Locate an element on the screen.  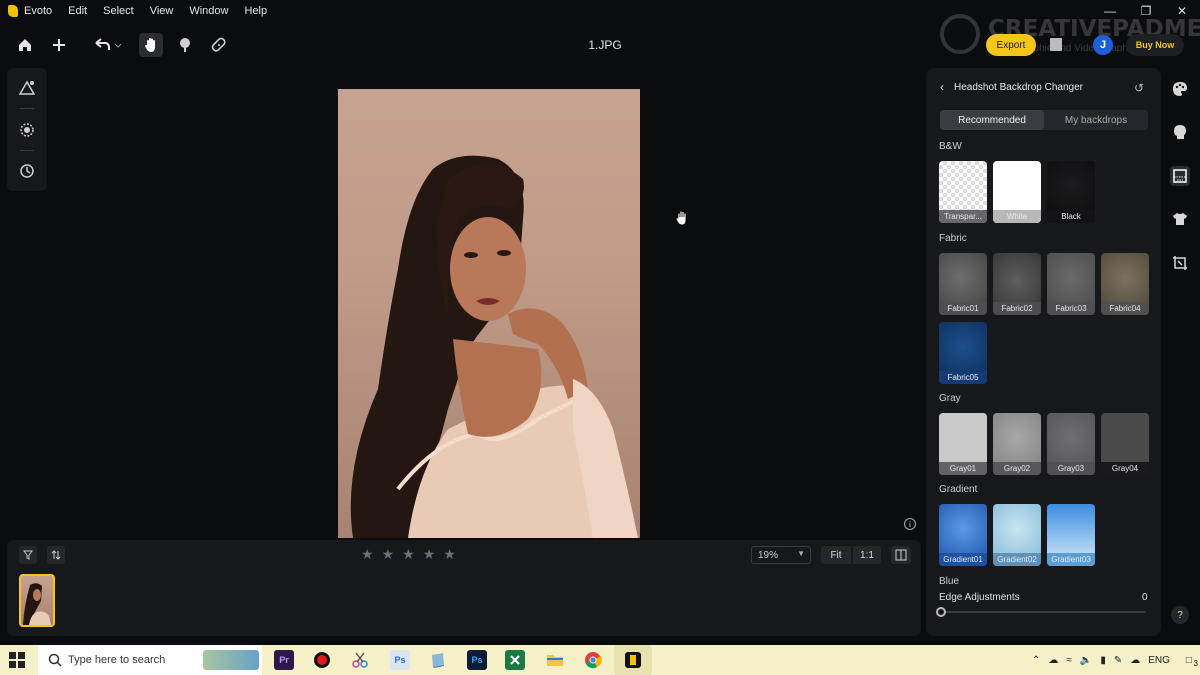
zoom-select: 19% ▼ is located at coordinates (781, 555).